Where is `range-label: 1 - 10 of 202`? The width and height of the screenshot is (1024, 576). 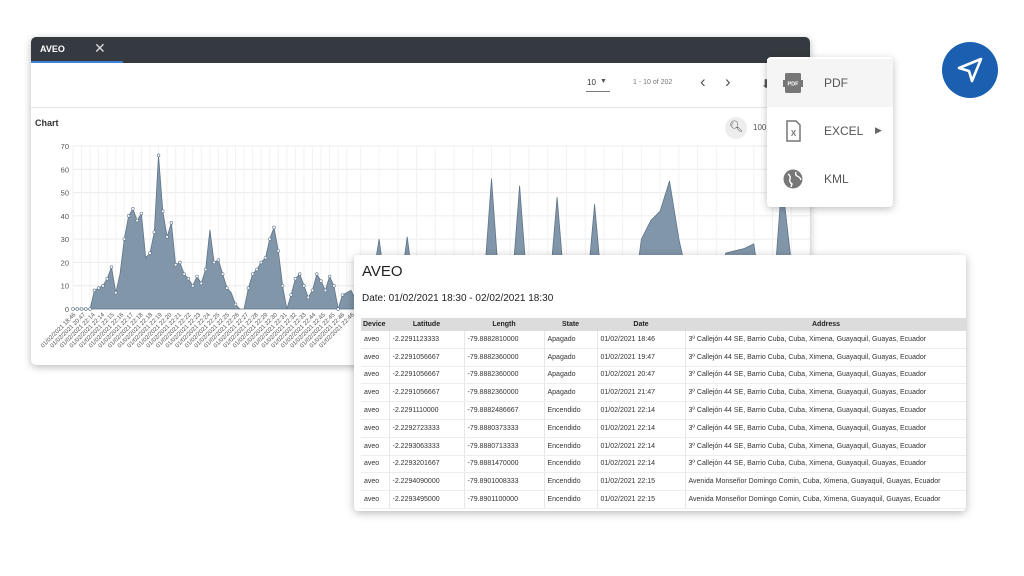 range-label: 1 - 10 of 202 is located at coordinates (653, 82).